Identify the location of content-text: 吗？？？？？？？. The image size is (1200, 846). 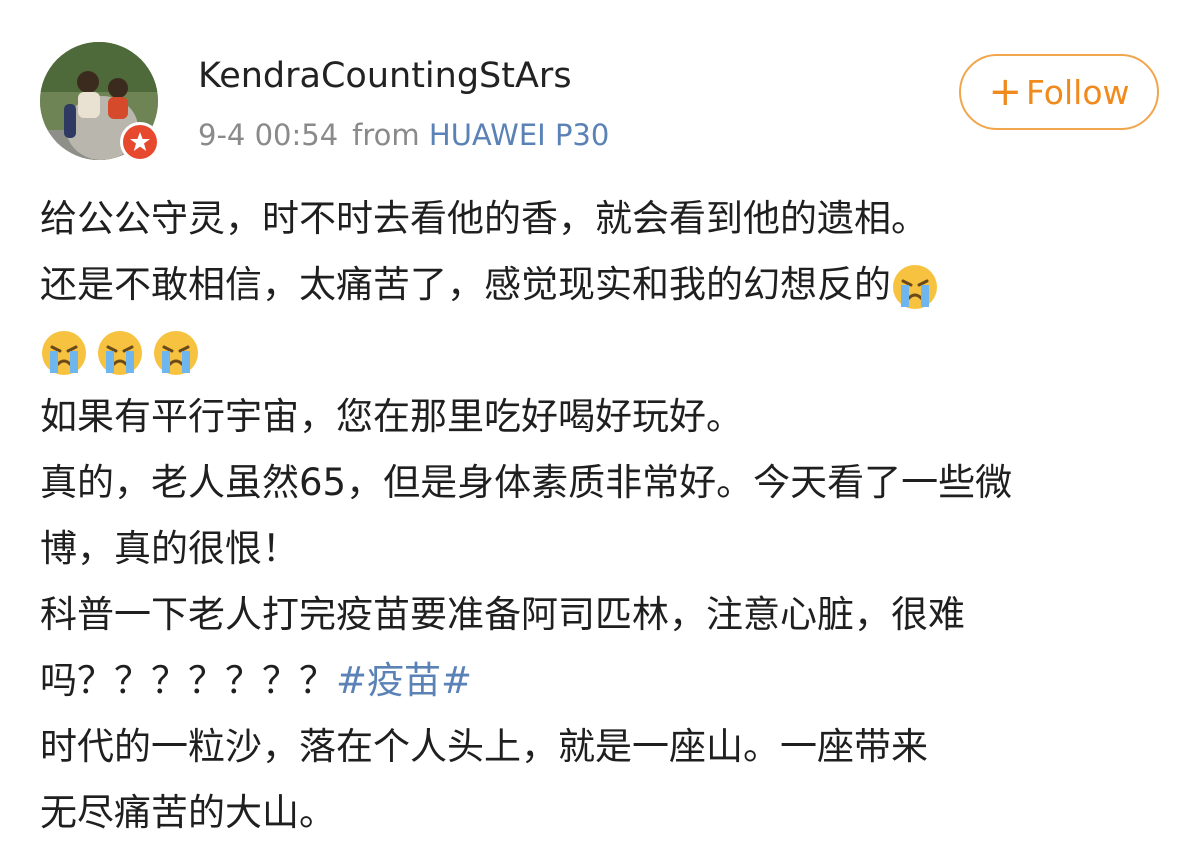
(188, 680).